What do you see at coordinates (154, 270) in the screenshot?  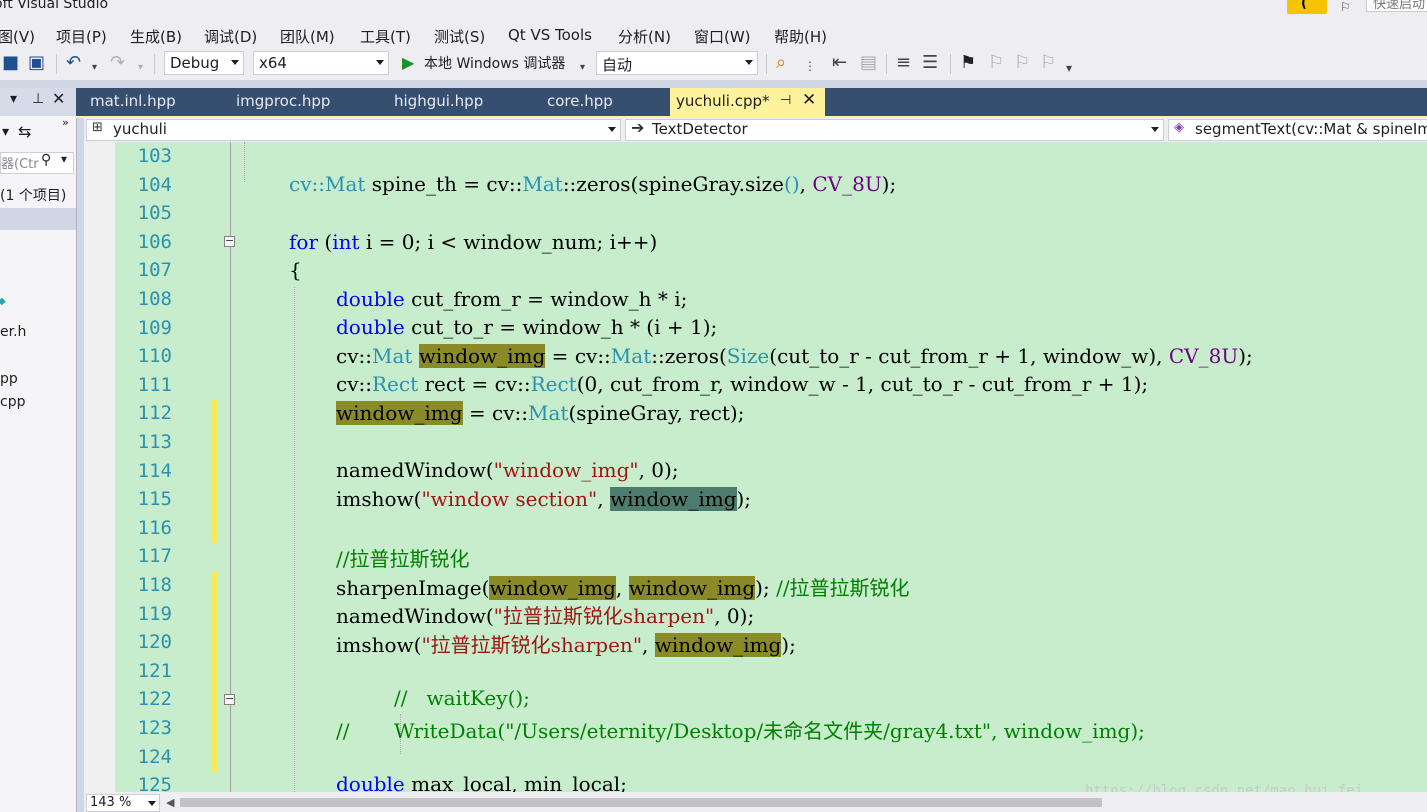 I see `line-number: 107` at bounding box center [154, 270].